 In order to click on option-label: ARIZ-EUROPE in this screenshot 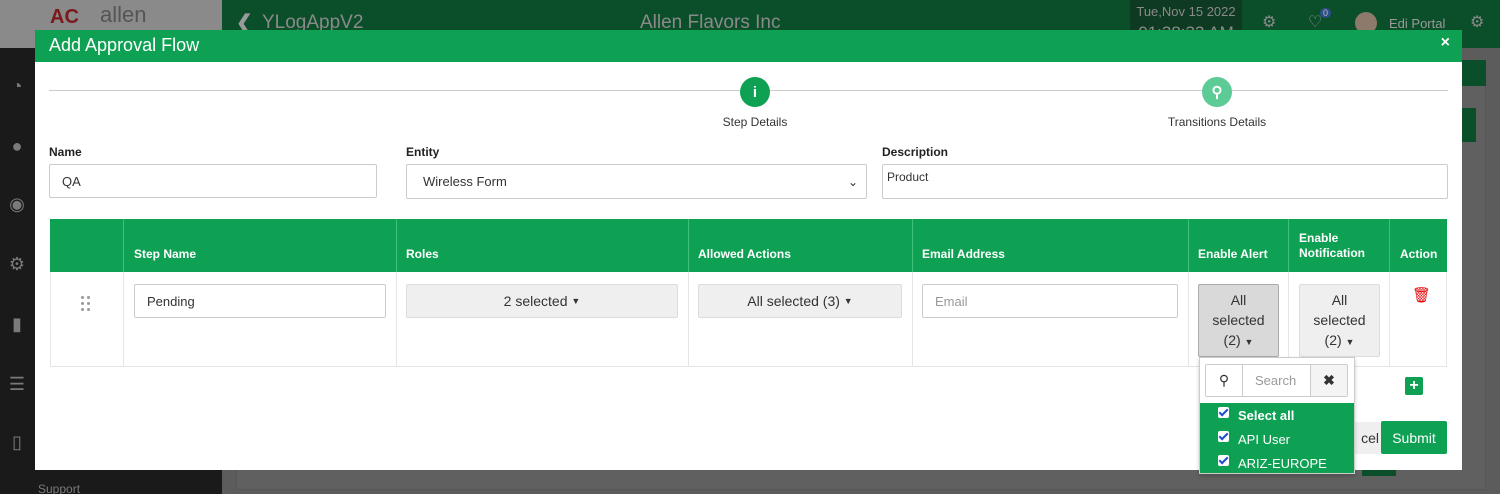, I will do `click(1282, 463)`.